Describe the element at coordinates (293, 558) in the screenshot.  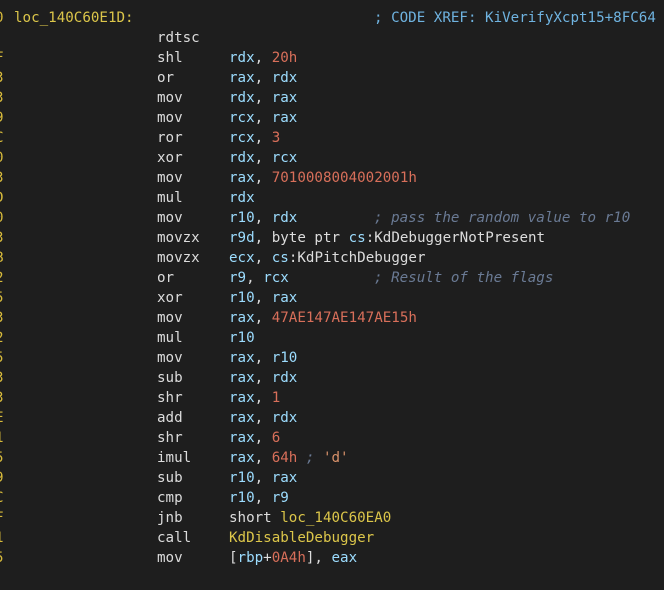
I see `instruction-operands: [rbp+0A4h], eax` at that location.